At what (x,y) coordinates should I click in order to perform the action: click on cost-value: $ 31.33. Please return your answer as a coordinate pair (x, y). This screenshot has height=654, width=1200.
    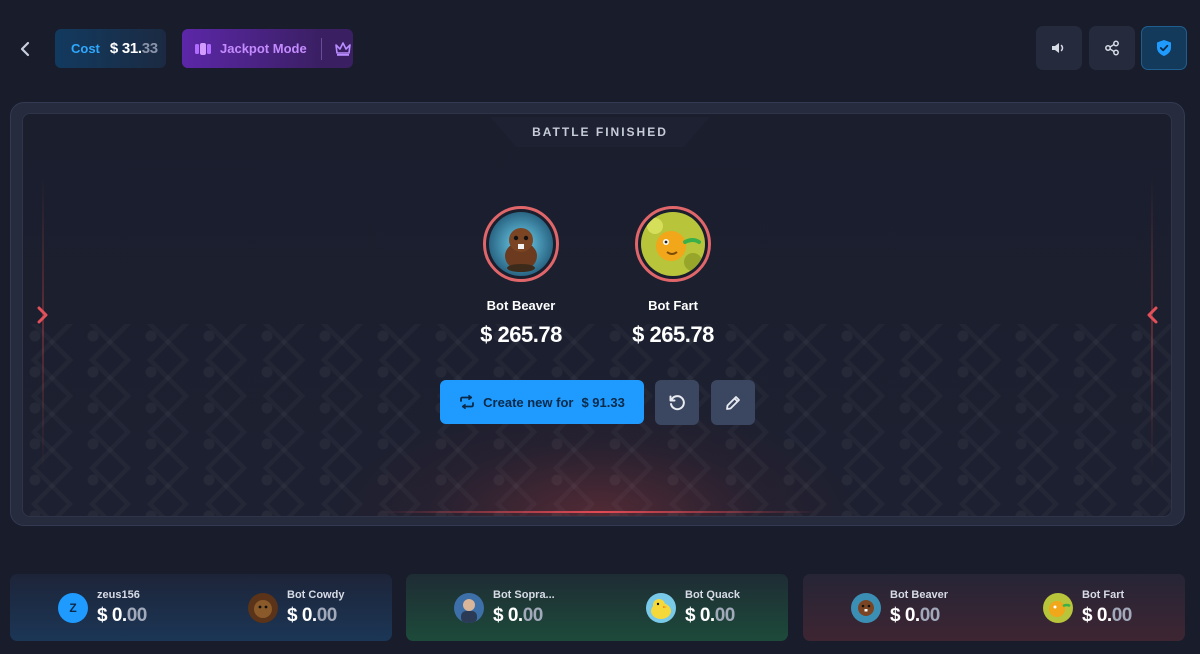
    Looking at the image, I should click on (133, 48).